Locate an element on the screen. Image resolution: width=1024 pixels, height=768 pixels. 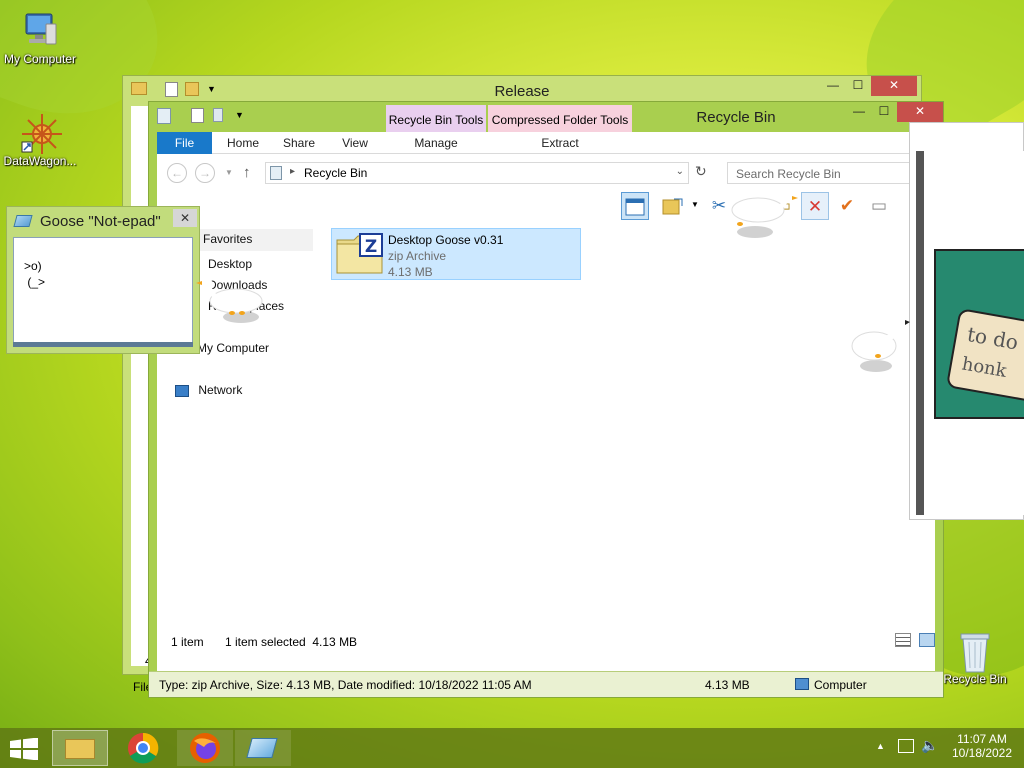
window-title: Goose "Not-epad" is located at coordinates (100, 221).